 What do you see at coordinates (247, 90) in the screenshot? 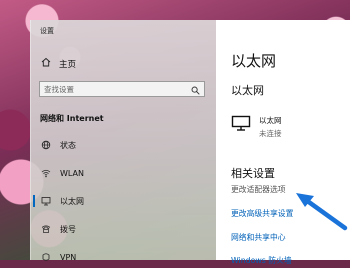
I see `page-subtitle: 以太网` at bounding box center [247, 90].